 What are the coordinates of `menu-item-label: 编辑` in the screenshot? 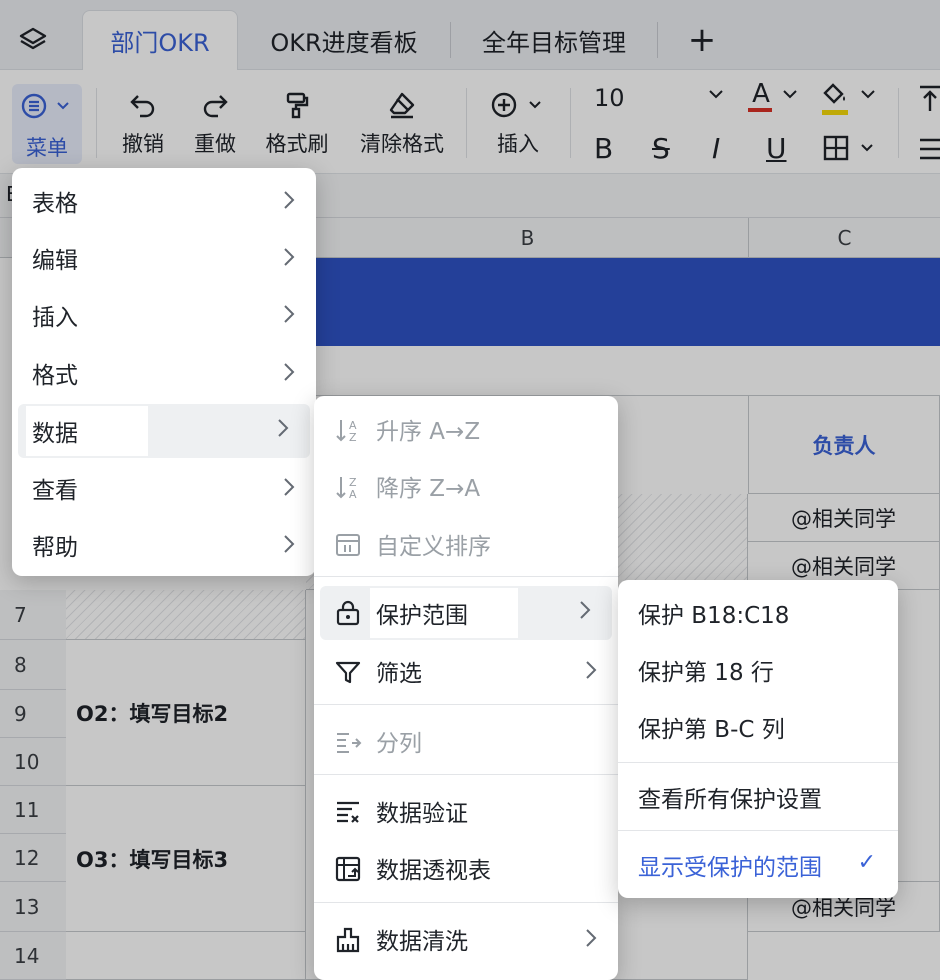 It's located at (55, 261).